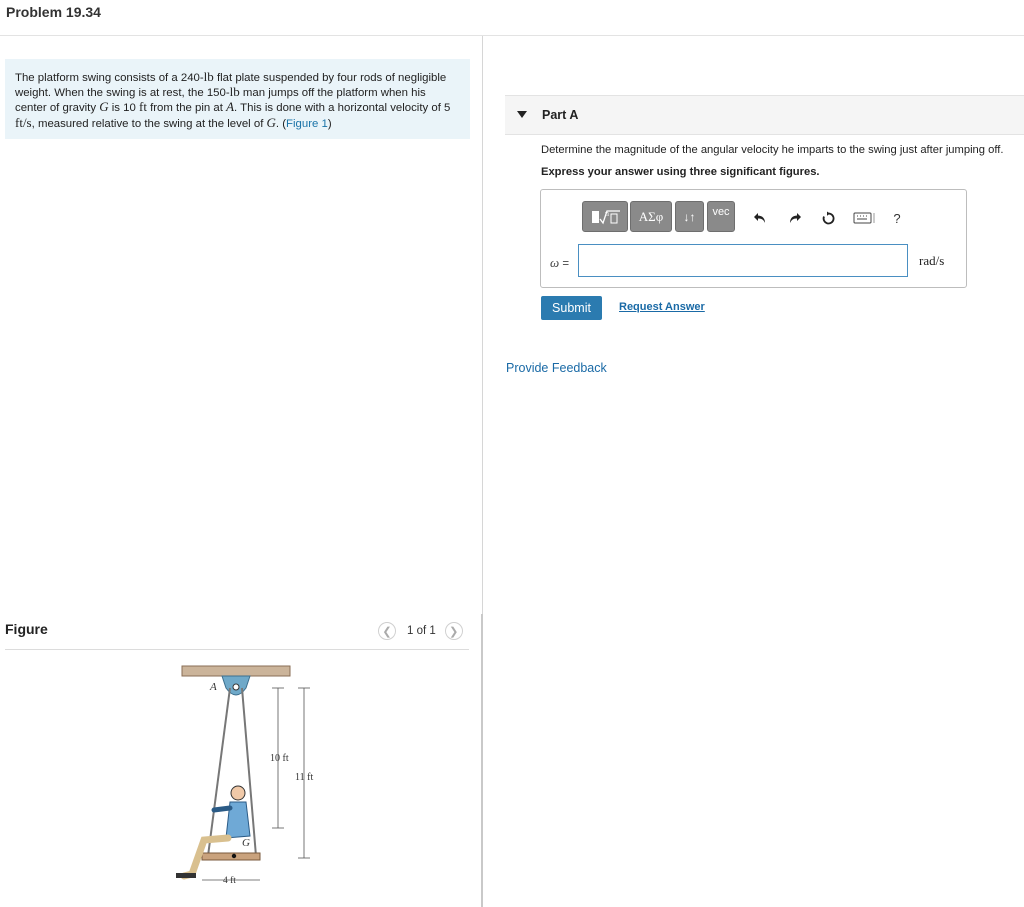 Image resolution: width=1024 pixels, height=907 pixels. What do you see at coordinates (662, 307) in the screenshot?
I see `request-answer-link: Request Answer` at bounding box center [662, 307].